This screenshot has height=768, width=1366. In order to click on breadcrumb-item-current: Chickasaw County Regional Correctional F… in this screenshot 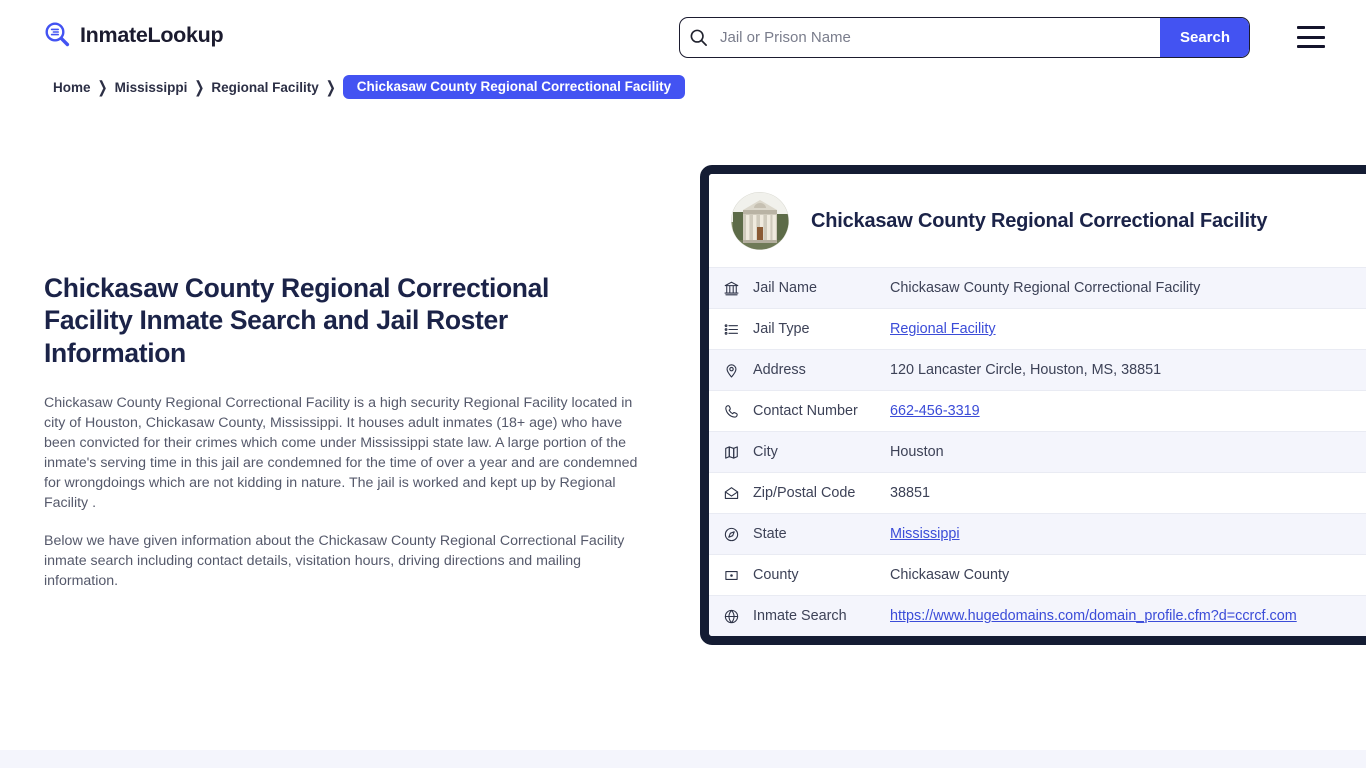, I will do `click(514, 87)`.